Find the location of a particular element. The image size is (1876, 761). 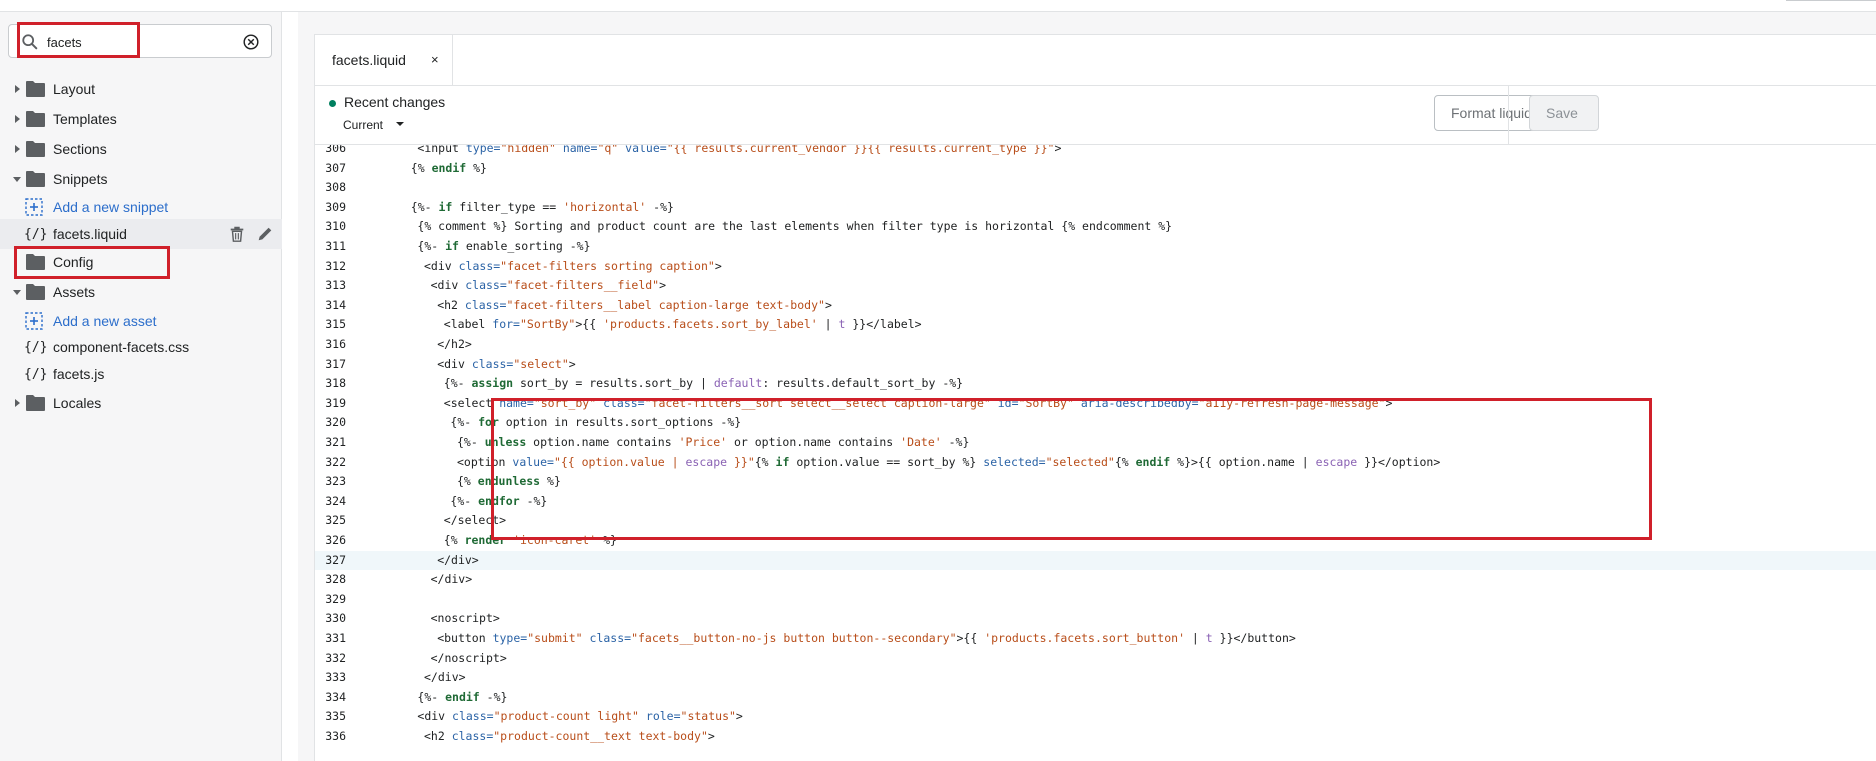

tab-facets-liquid: facets.liquid × is located at coordinates (384, 60).